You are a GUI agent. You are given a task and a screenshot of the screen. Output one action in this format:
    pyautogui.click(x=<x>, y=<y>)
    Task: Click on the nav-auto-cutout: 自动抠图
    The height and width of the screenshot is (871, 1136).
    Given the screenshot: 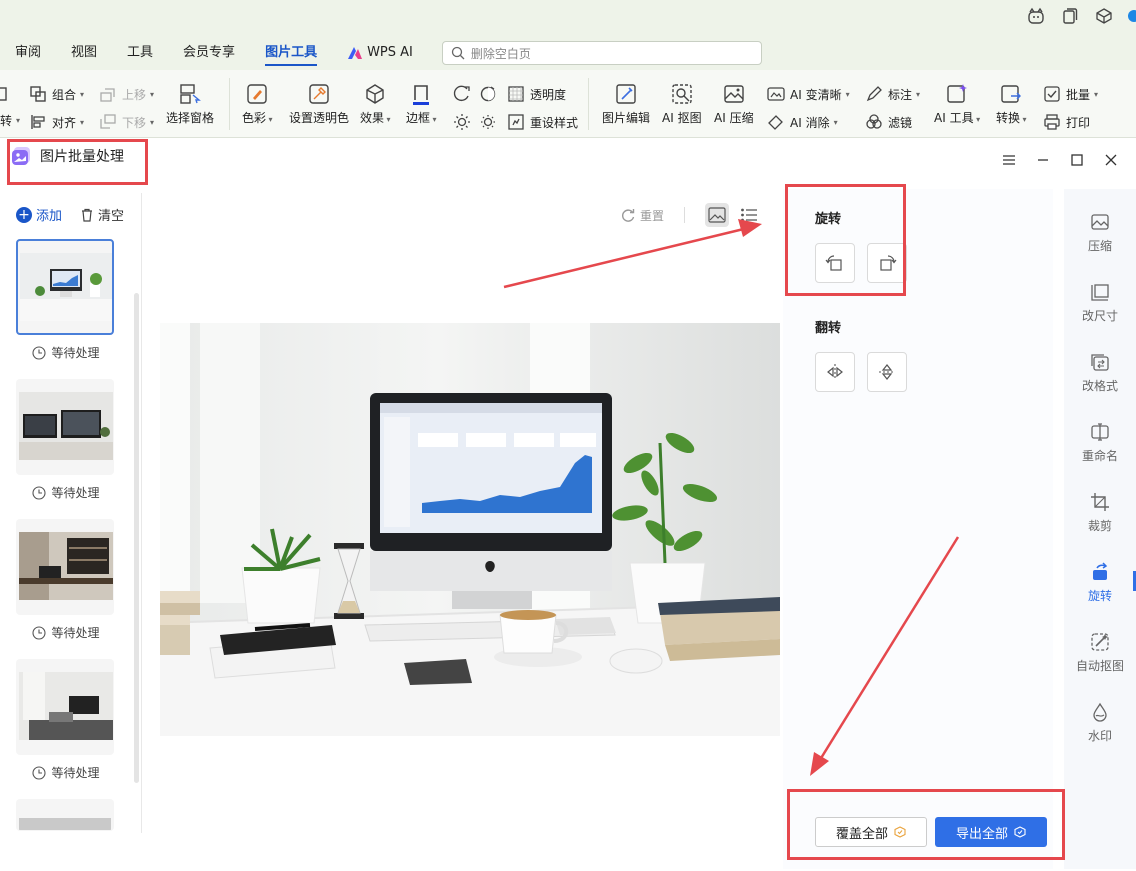 What is the action you would take?
    pyautogui.click(x=1100, y=652)
    